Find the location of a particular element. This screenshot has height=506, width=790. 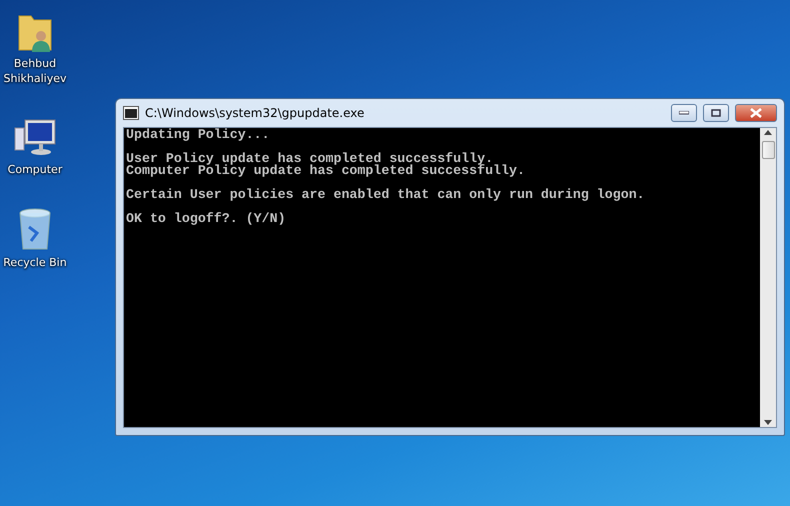

maximize-icon is located at coordinates (716, 113).